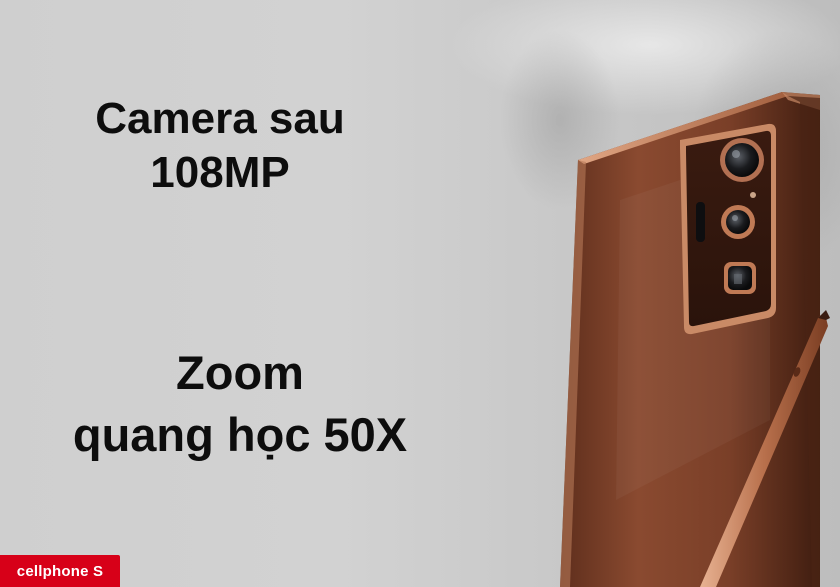  Describe the element at coordinates (220, 172) in the screenshot. I see `camera-headline-line2: 108MP` at that location.